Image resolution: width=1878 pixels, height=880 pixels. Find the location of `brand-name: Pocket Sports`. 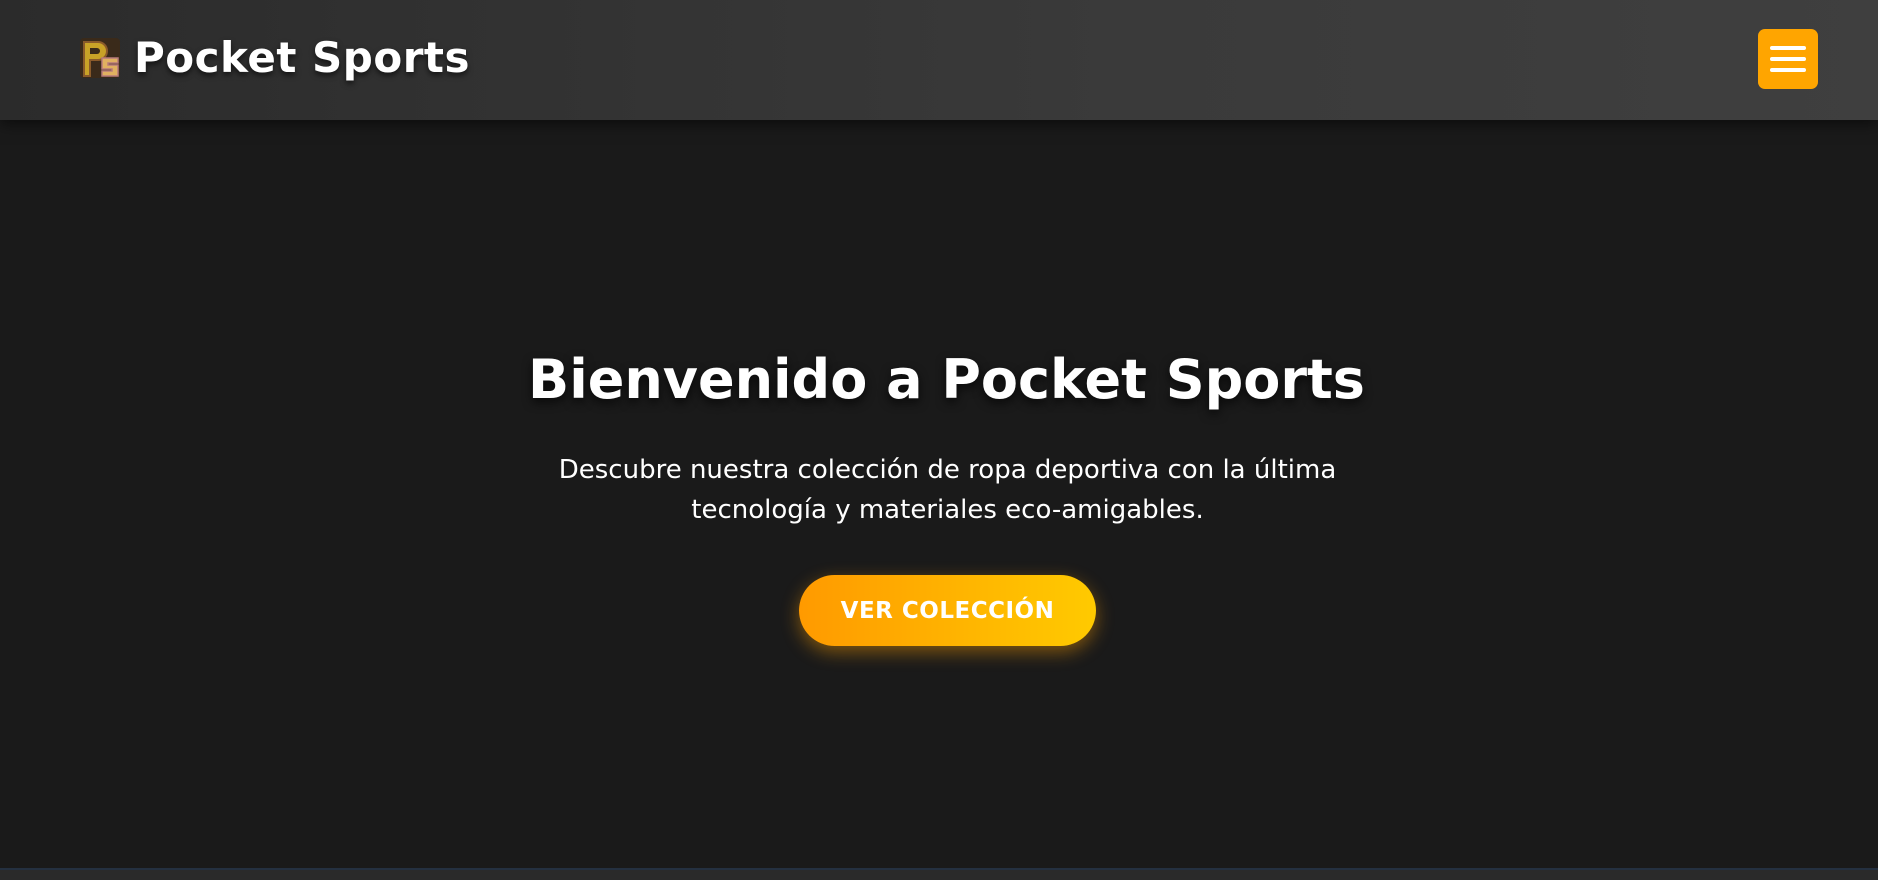

brand-name: Pocket Sports is located at coordinates (302, 57).